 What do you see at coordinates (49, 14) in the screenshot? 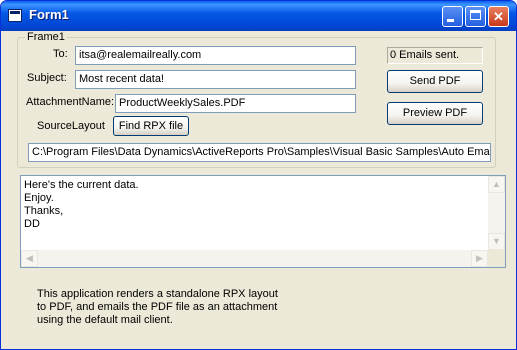
I see `window-title: Form1` at bounding box center [49, 14].